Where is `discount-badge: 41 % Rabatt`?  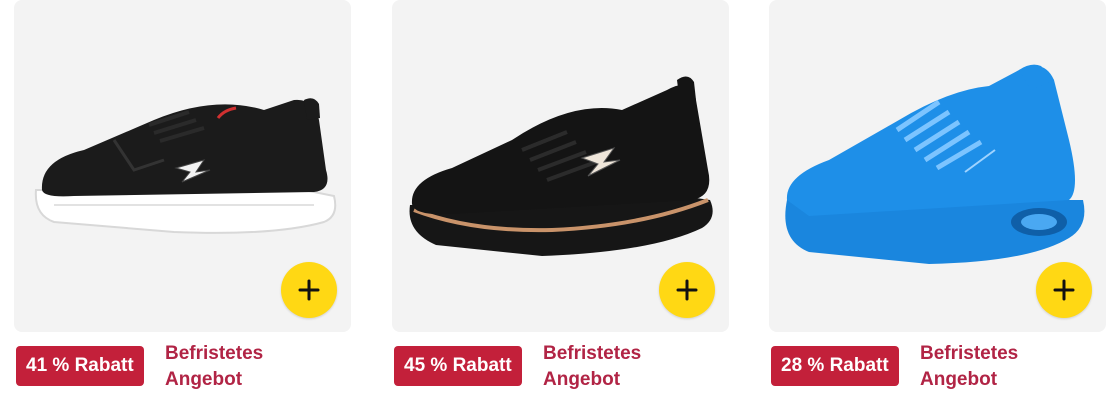 discount-badge: 41 % Rabatt is located at coordinates (80, 366).